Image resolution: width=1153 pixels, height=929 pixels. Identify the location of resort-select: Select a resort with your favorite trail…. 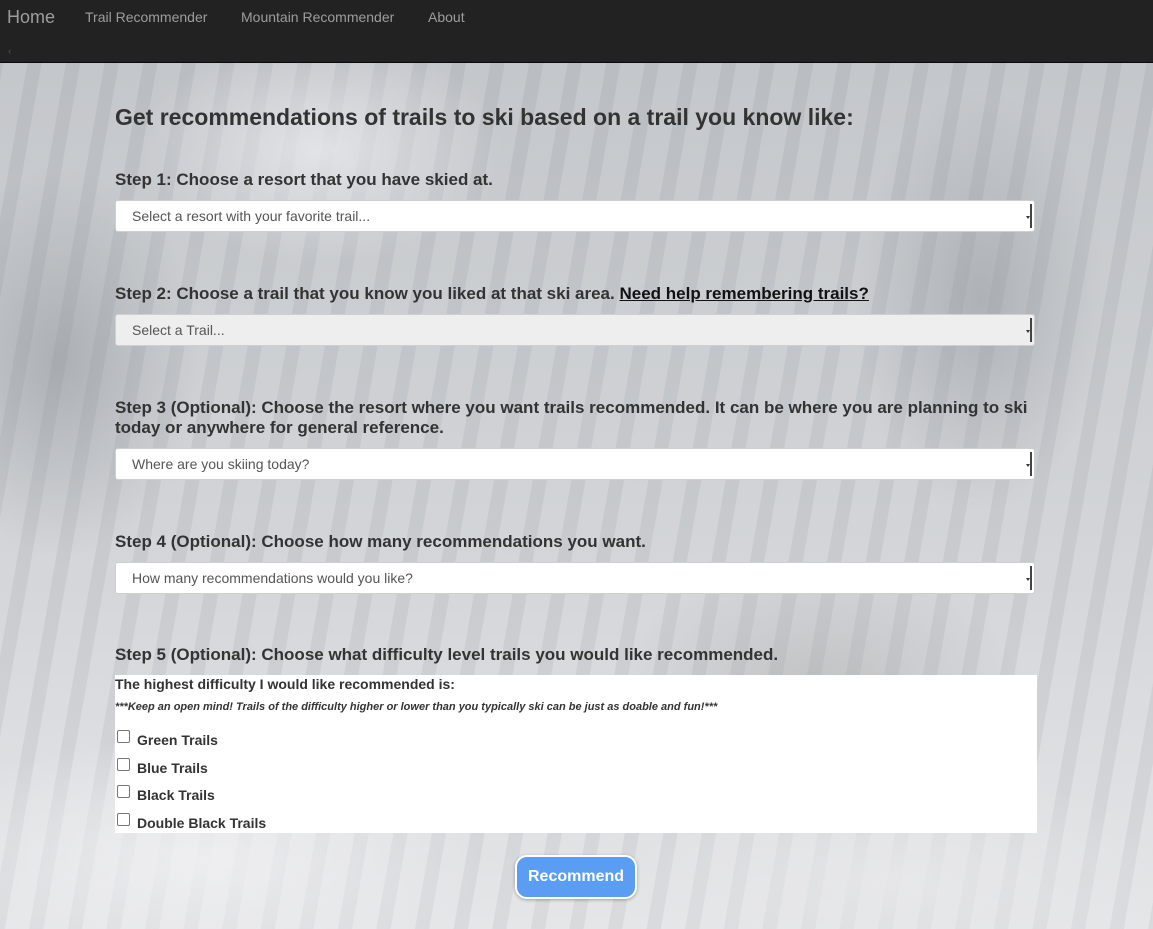
(575, 216).